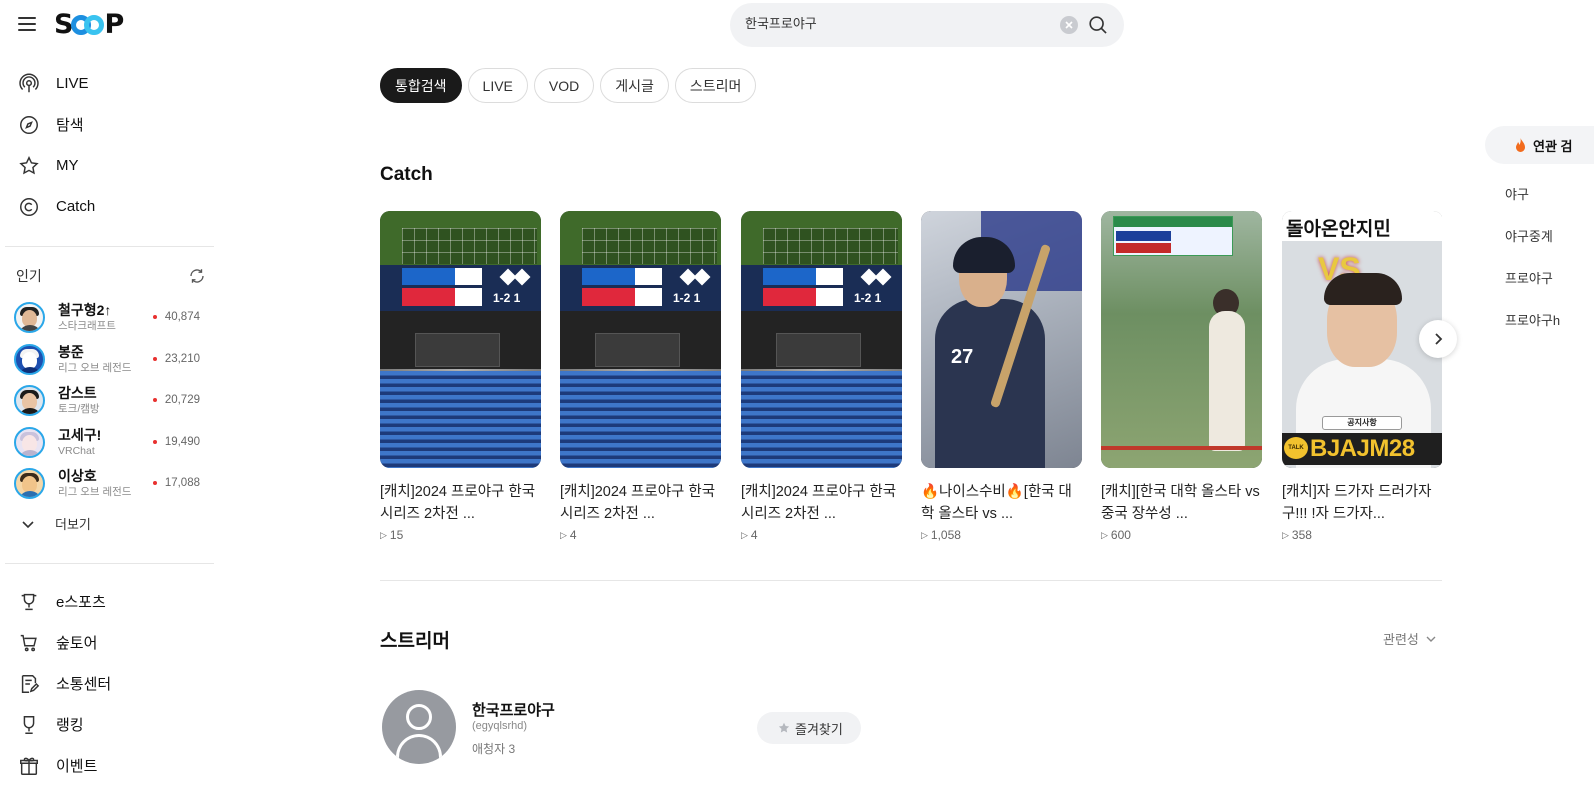 This screenshot has height=803, width=1594. Describe the element at coordinates (28, 642) in the screenshot. I see `cart-icon` at that location.